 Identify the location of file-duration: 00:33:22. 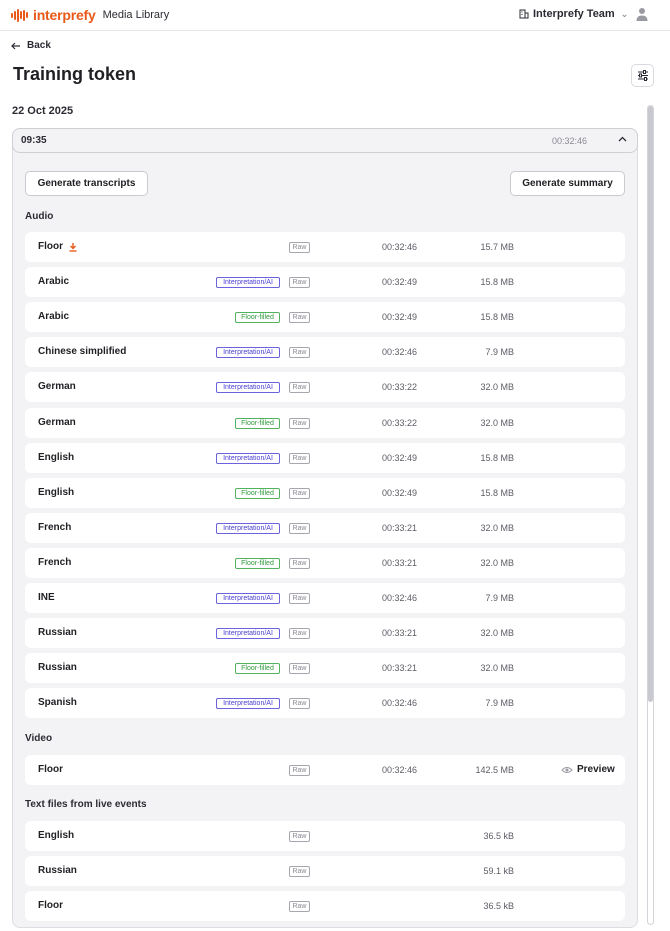
(399, 387).